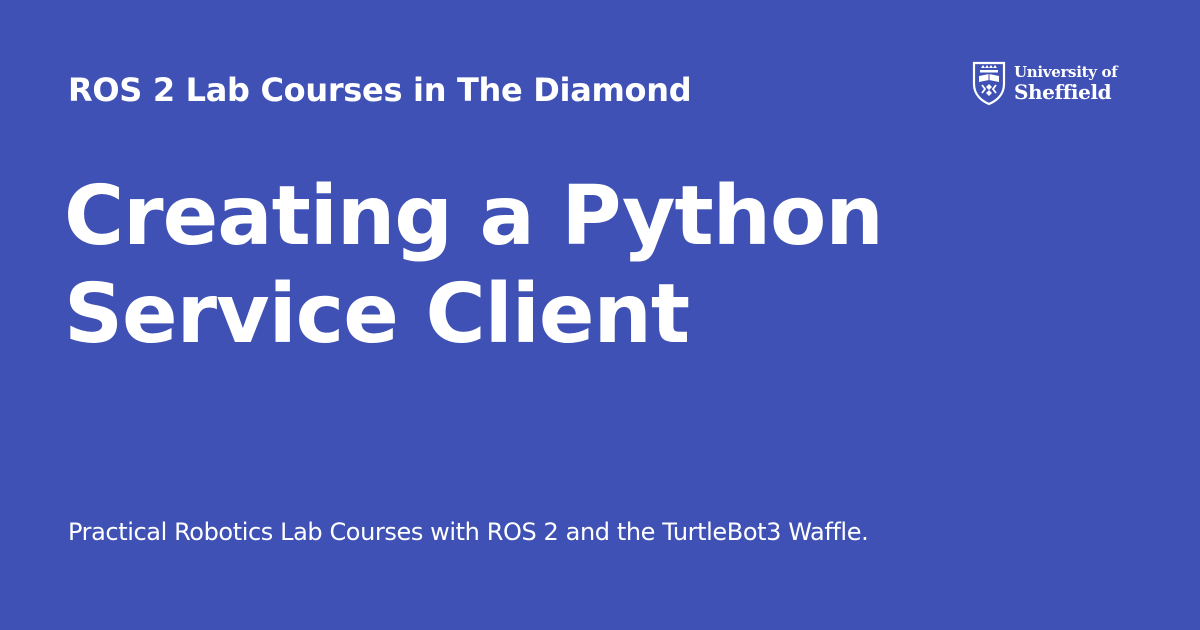 Image resolution: width=1200 pixels, height=630 pixels. Describe the element at coordinates (380, 90) in the screenshot. I see `site-name: ROS 2 Lab Courses in The Diamond` at that location.